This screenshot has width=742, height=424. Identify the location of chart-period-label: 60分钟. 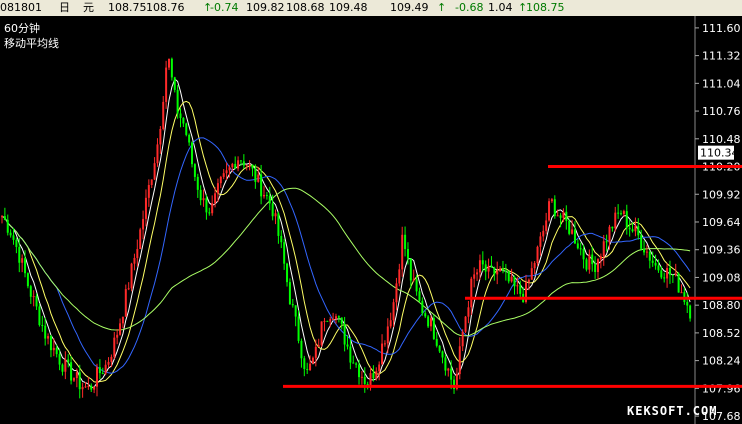
(22, 28).